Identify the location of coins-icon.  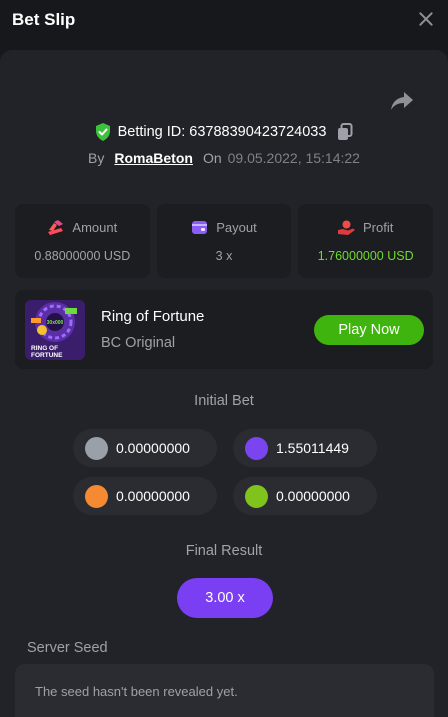
(56, 227).